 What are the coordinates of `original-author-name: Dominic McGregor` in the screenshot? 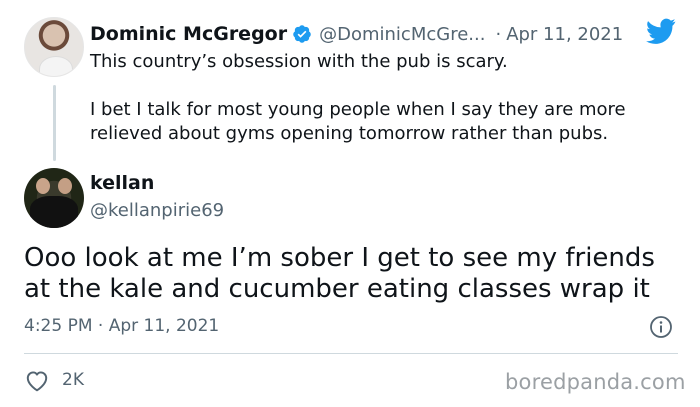 It's located at (188, 34).